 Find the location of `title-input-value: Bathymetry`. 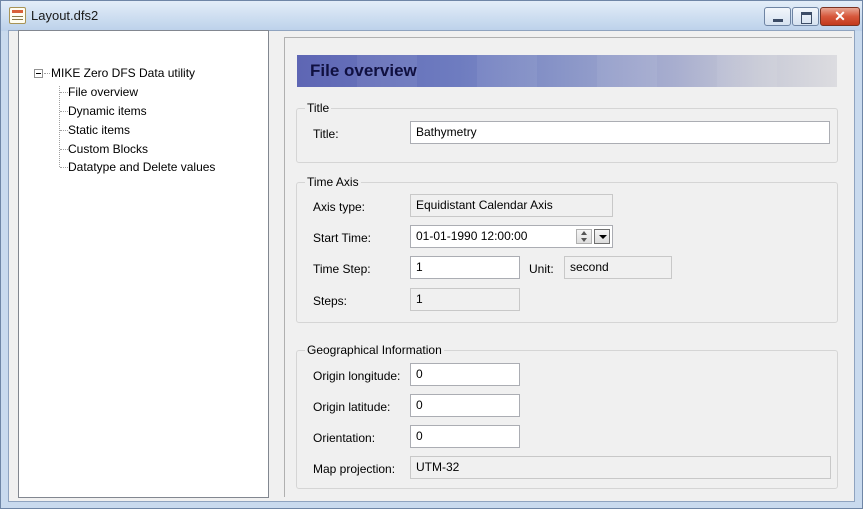

title-input-value: Bathymetry is located at coordinates (446, 132).